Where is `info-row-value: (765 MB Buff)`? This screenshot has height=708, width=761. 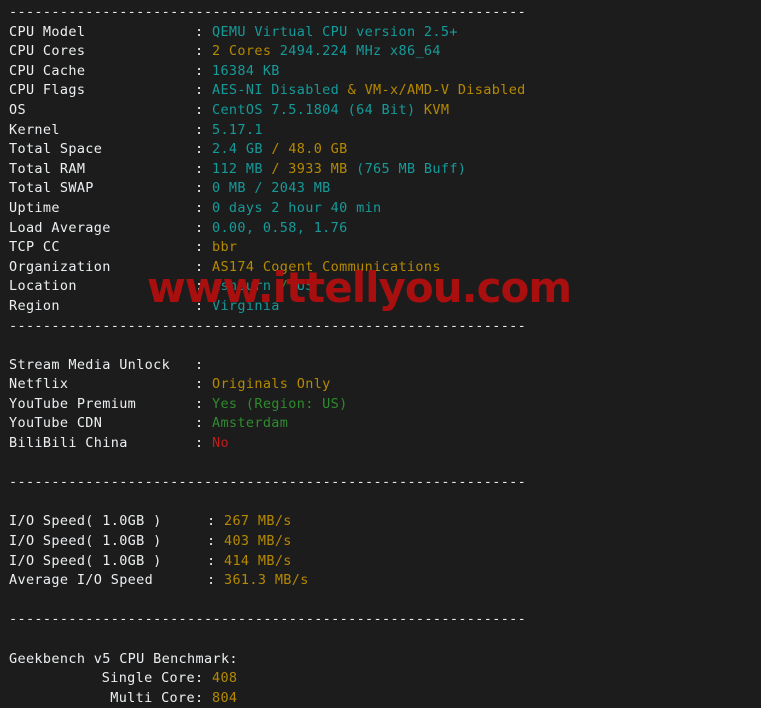
info-row-value: (765 MB Buff) is located at coordinates (411, 168).